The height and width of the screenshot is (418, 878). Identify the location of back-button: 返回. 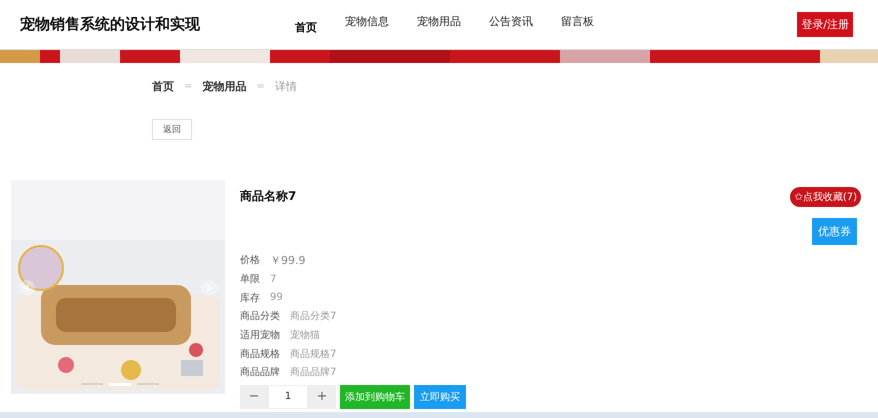
(172, 129).